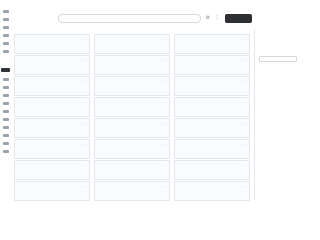 This screenshot has width=320, height=240. What do you see at coordinates (278, 59) in the screenshot?
I see `detail-input-field` at bounding box center [278, 59].